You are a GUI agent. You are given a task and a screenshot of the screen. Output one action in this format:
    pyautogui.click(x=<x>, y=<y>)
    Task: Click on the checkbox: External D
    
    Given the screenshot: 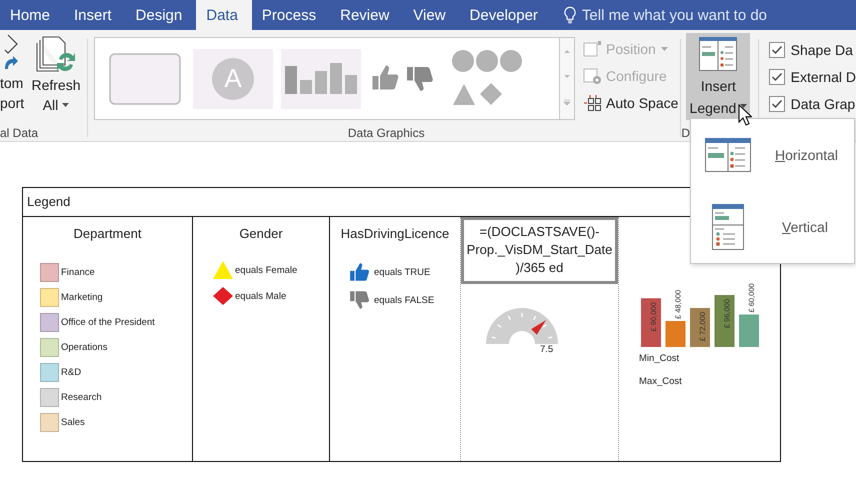 What is the action you would take?
    pyautogui.click(x=812, y=76)
    